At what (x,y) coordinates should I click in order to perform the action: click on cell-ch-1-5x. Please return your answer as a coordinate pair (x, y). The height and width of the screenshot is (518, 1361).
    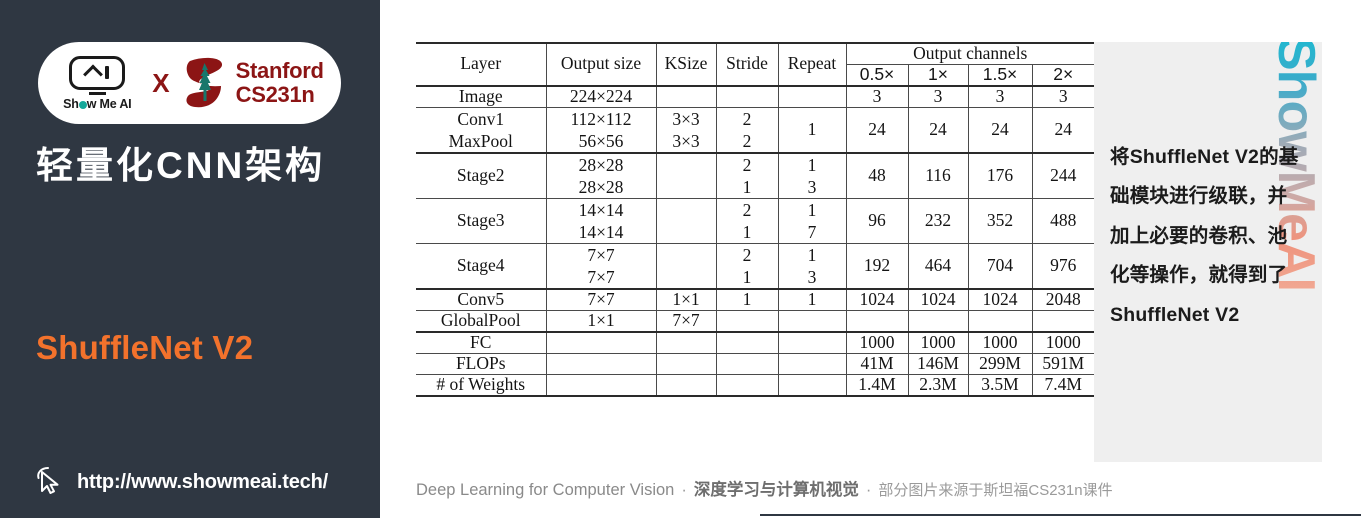
    Looking at the image, I should click on (1000, 321).